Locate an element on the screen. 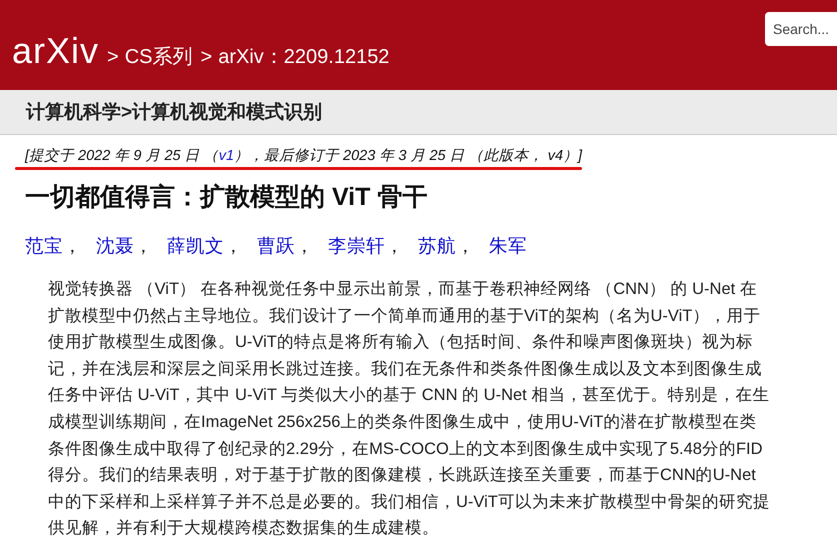 The width and height of the screenshot is (837, 540). breadcrumb-link: CS系列 is located at coordinates (158, 56).